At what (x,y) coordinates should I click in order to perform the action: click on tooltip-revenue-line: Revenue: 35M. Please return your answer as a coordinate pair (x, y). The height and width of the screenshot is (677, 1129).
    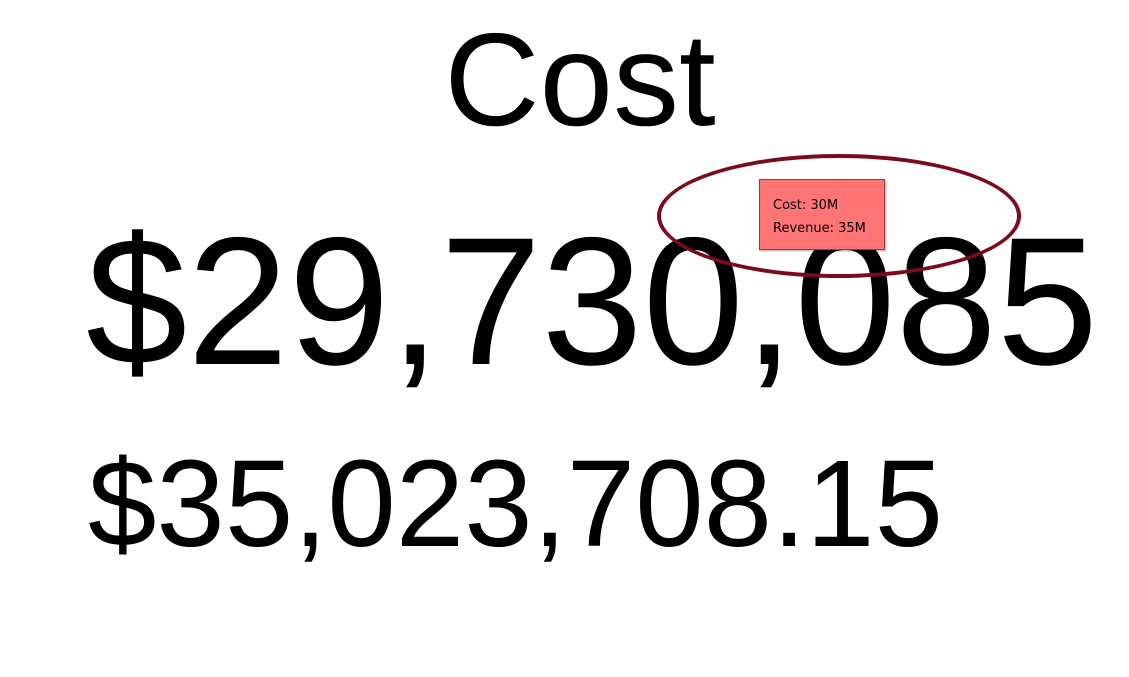
    Looking at the image, I should click on (819, 228).